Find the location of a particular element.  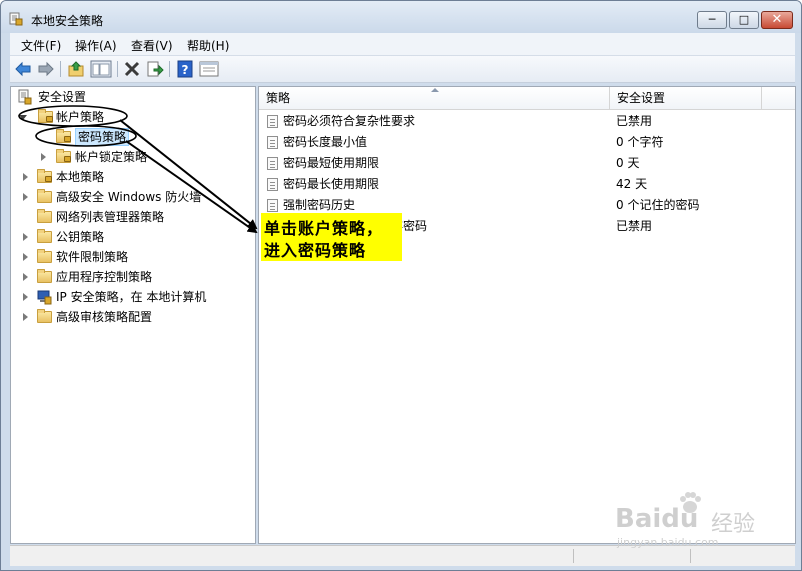

highlight-ellipse-account-policy is located at coordinates (73, 116).